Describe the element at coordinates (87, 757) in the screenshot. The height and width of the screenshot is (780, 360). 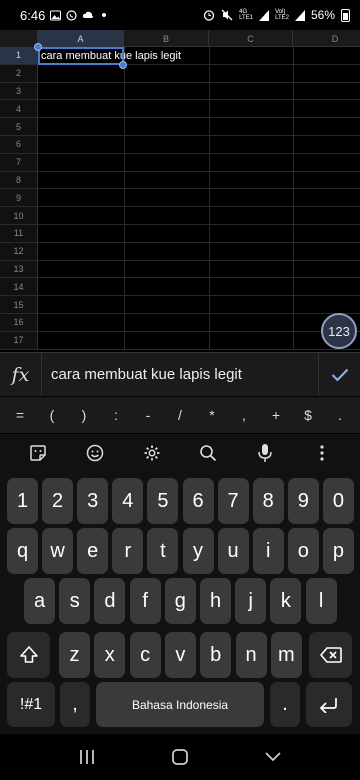
I see `recent-apps-button` at that location.